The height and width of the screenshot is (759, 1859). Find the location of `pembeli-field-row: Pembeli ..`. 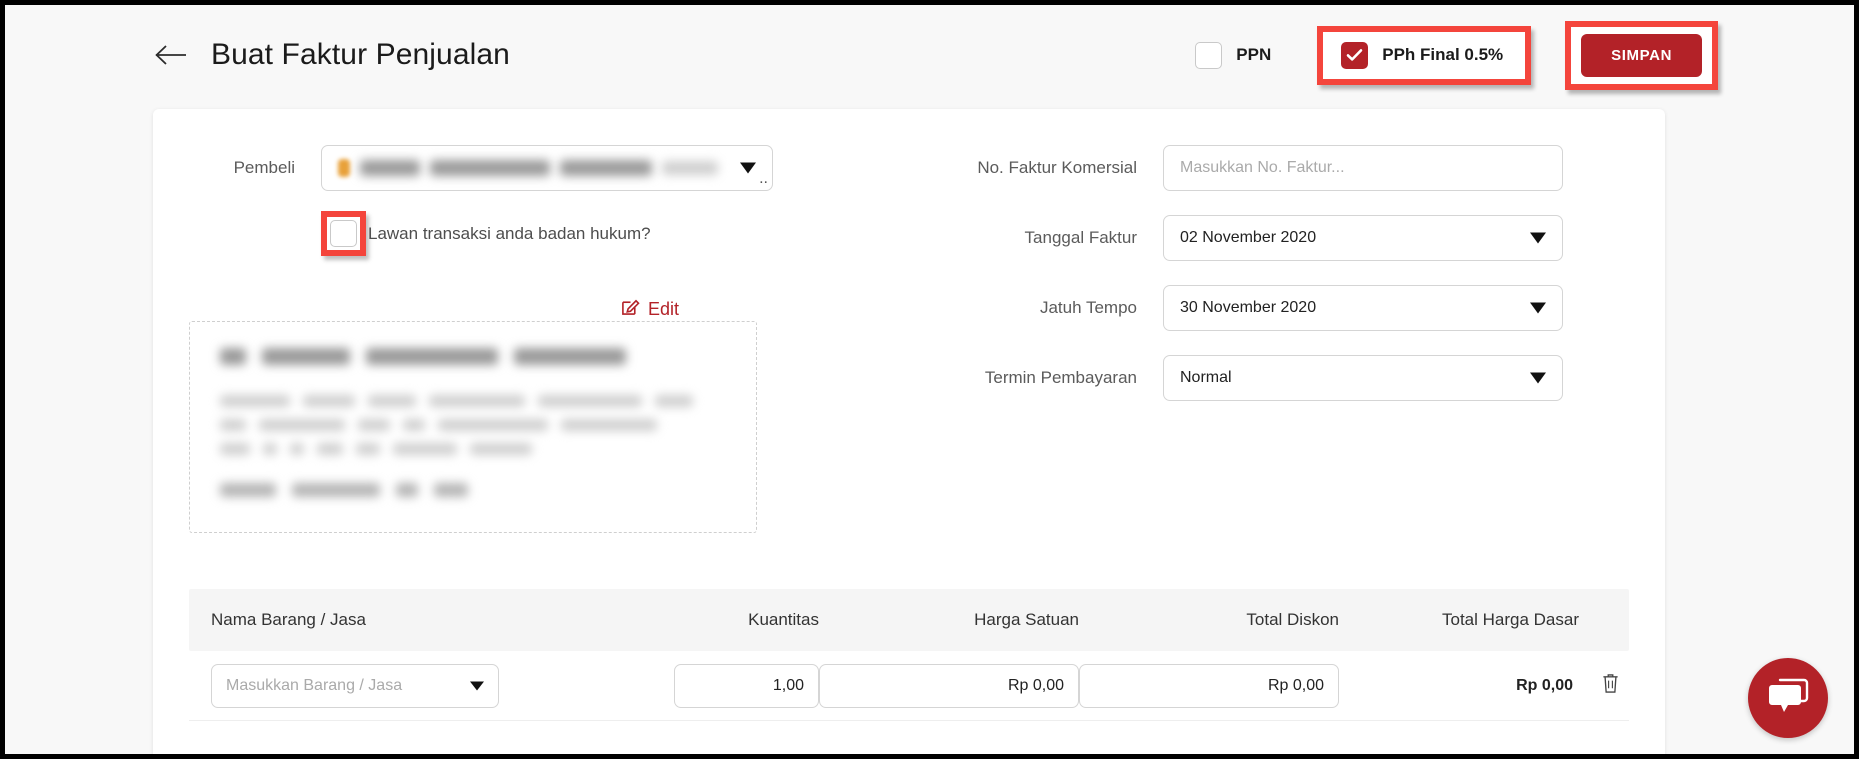

pembeli-field-row: Pembeli .. is located at coordinates (523, 168).